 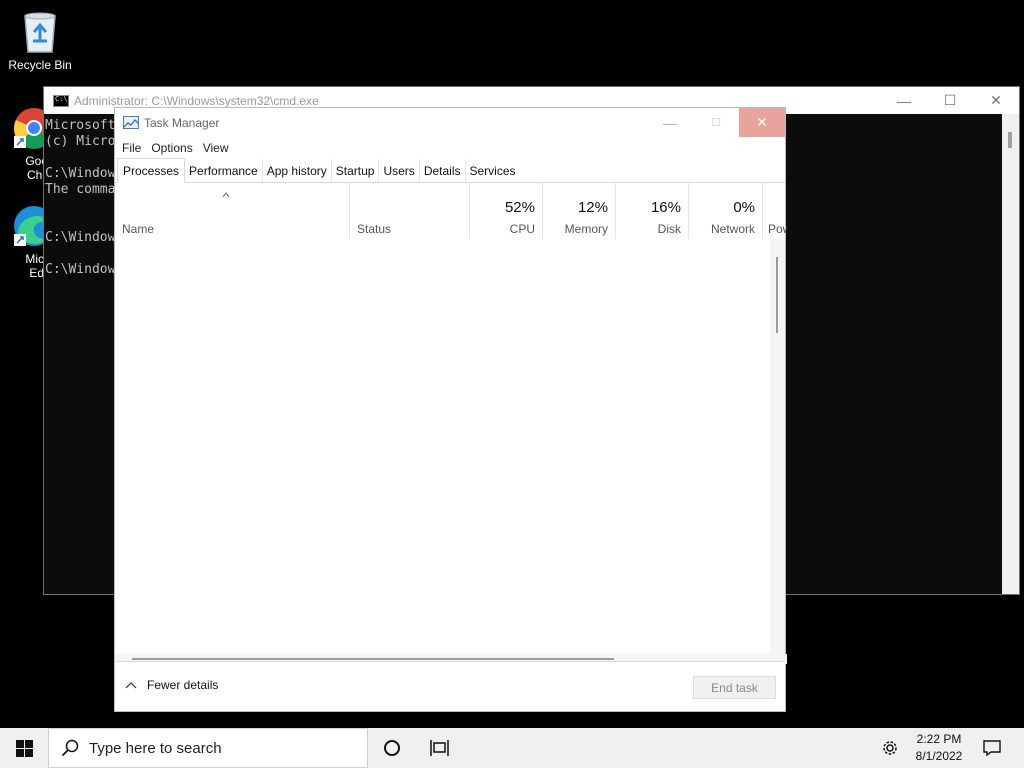 I want to click on column-status: Status, so click(x=410, y=211).